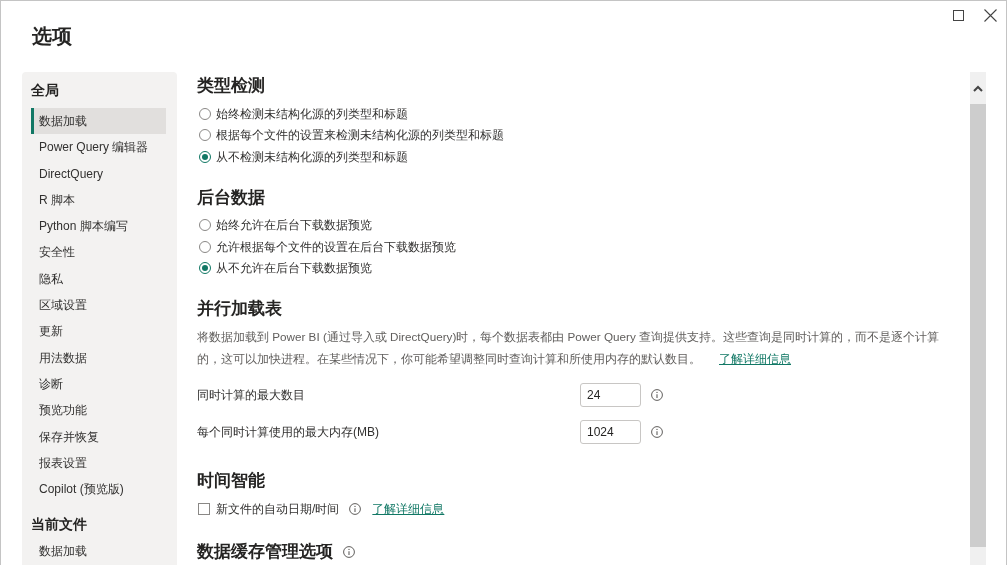  What do you see at coordinates (231, 197) in the screenshot?
I see `section-heading: 后台数据` at bounding box center [231, 197].